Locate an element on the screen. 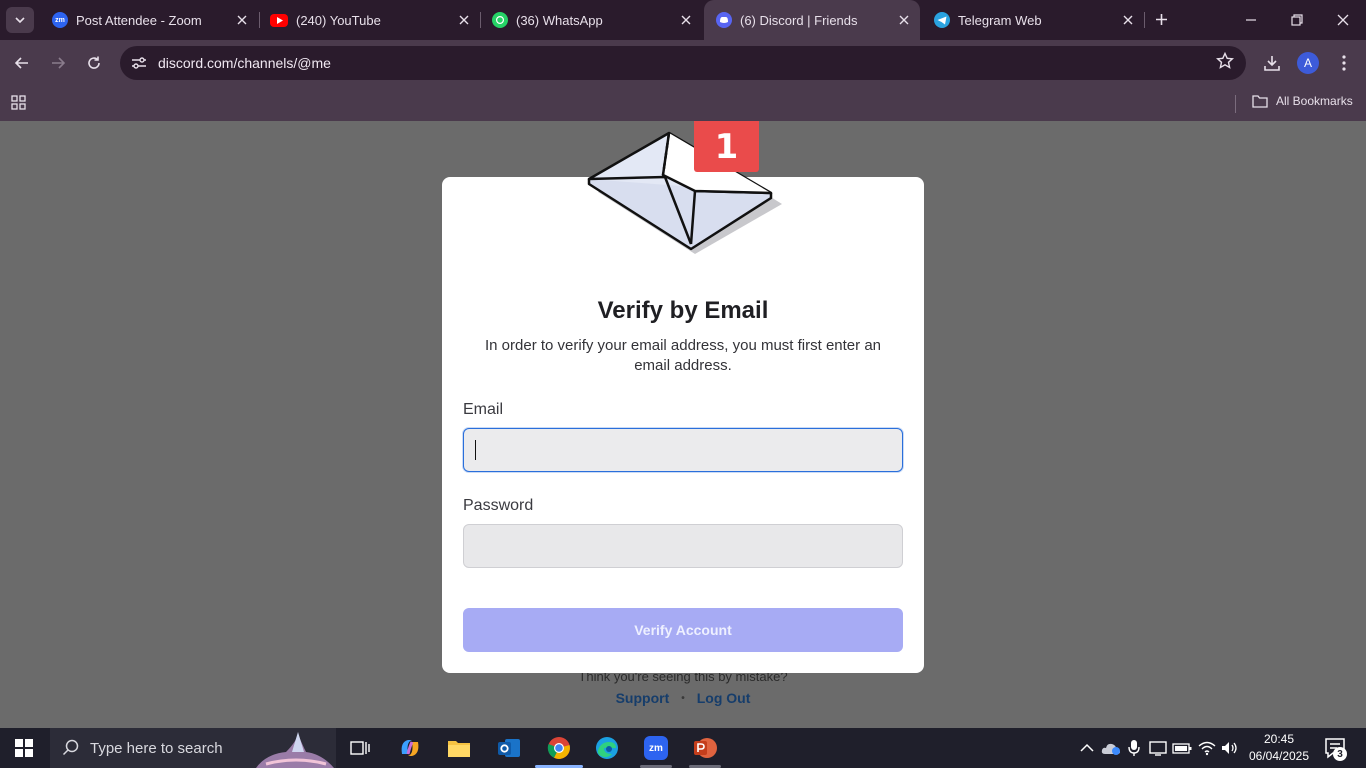 Image resolution: width=1366 pixels, height=768 pixels. volume-tray is located at coordinates (1230, 748).